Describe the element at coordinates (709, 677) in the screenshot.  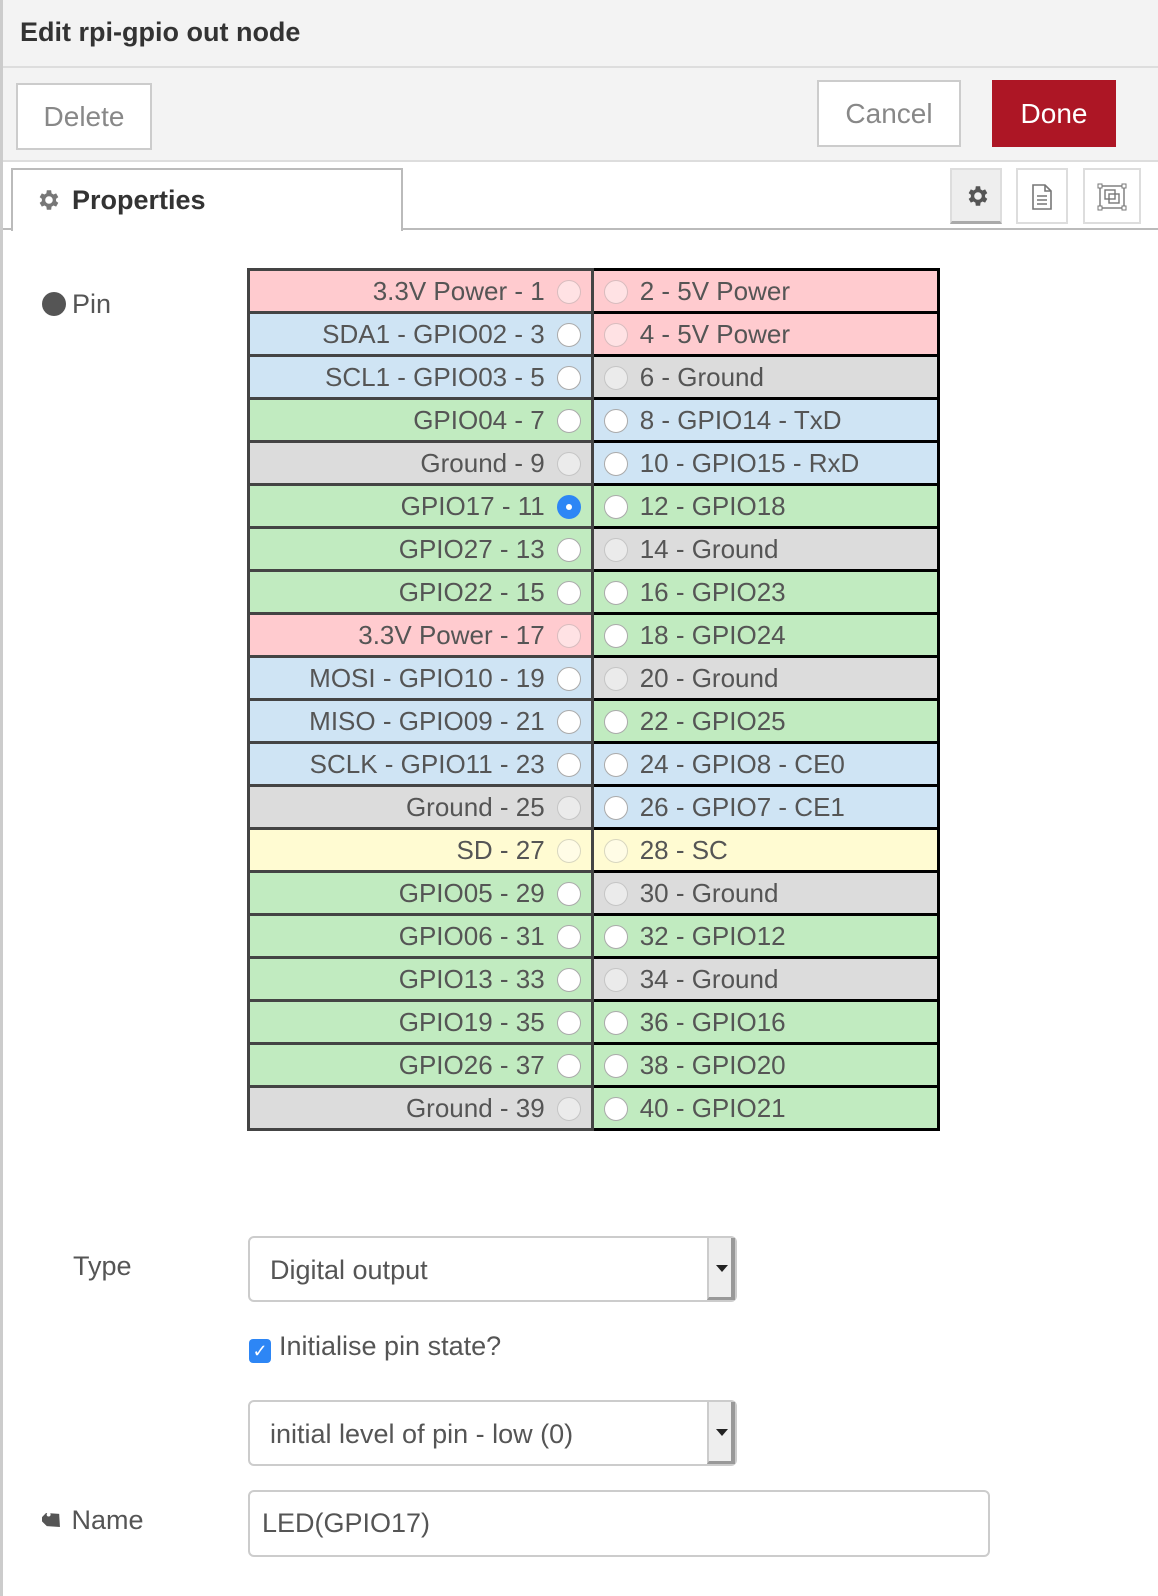
I see `pin-cell-label: 20 - Ground` at that location.